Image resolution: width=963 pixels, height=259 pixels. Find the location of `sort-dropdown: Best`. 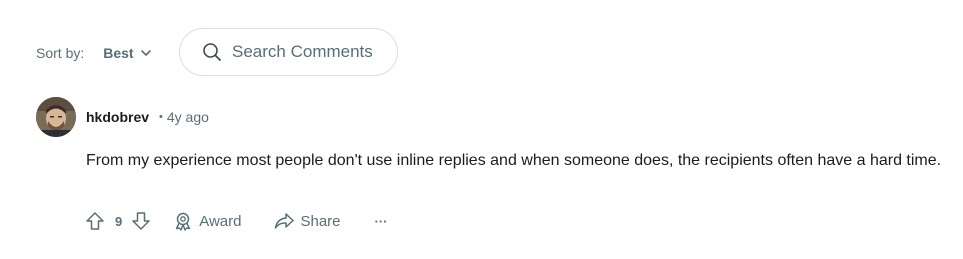

sort-dropdown: Best is located at coordinates (127, 53).